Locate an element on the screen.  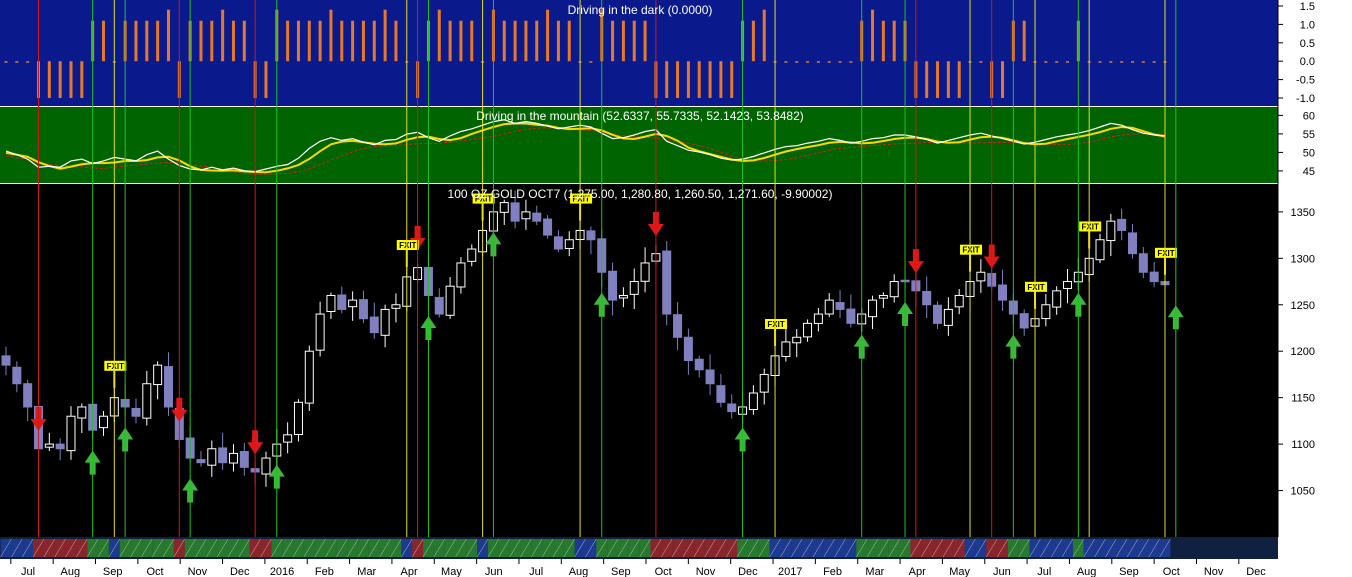
dark-axis-tick-label: -0.5 is located at coordinates (1305, 81).